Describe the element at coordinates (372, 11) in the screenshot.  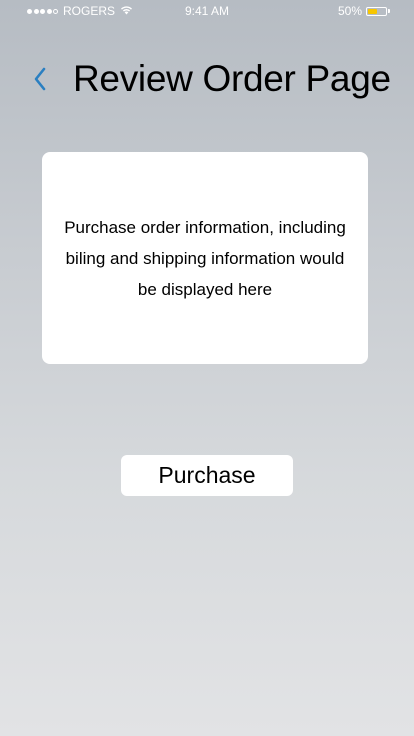
I see `battery-fill` at that location.